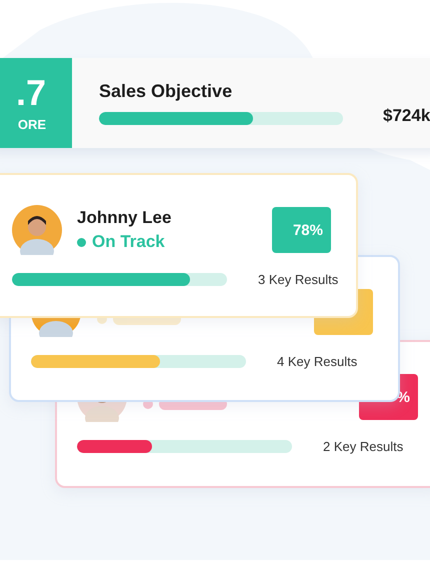 The image size is (430, 570). What do you see at coordinates (301, 230) in the screenshot?
I see `percent-badge: 78%` at bounding box center [301, 230].